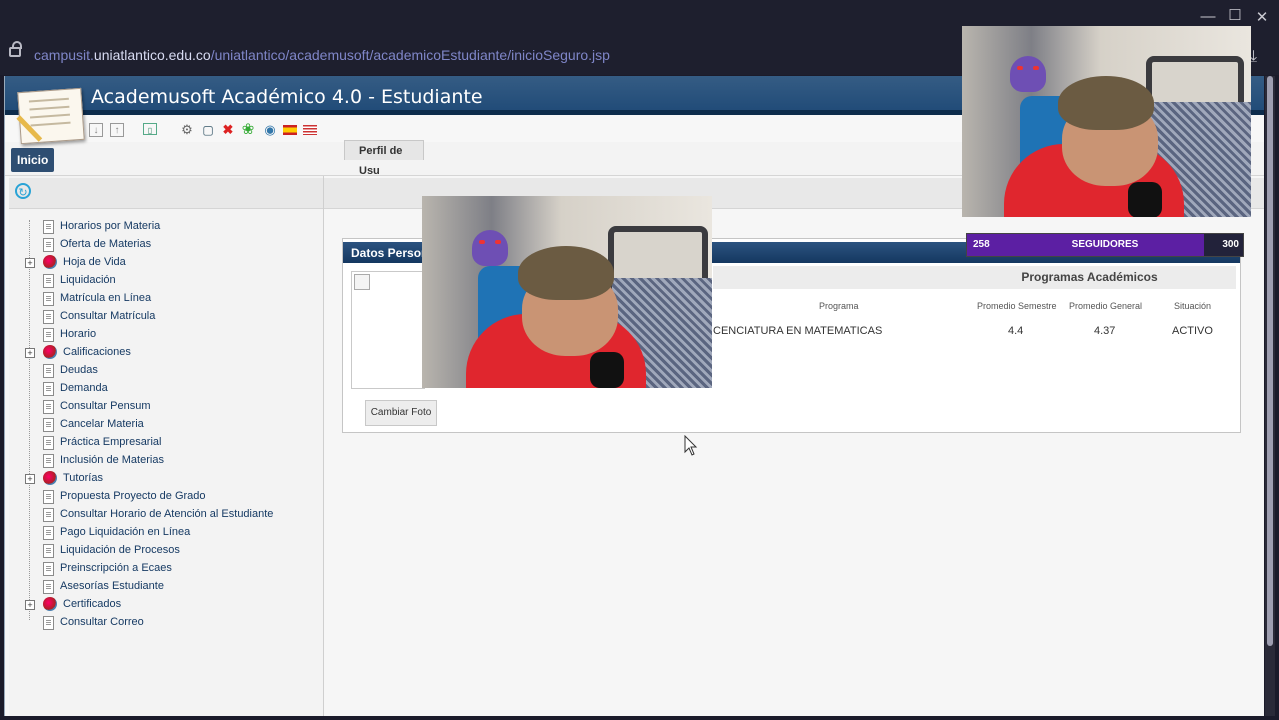 Image resolution: width=1279 pixels, height=720 pixels. I want to click on followers-count: 258, so click(981, 244).